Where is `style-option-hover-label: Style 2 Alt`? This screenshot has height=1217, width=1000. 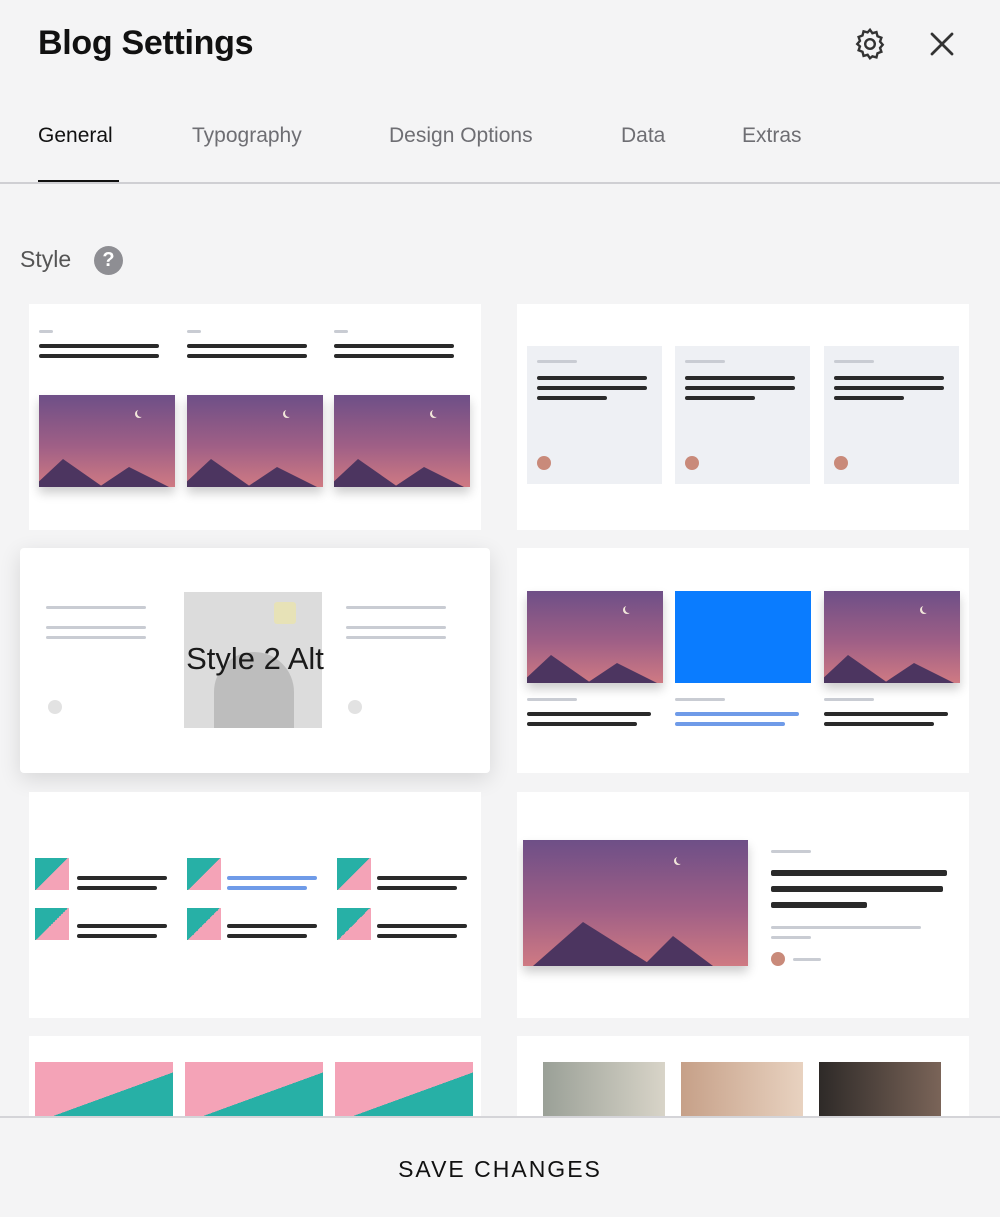
style-option-hover-label: Style 2 Alt is located at coordinates (255, 658).